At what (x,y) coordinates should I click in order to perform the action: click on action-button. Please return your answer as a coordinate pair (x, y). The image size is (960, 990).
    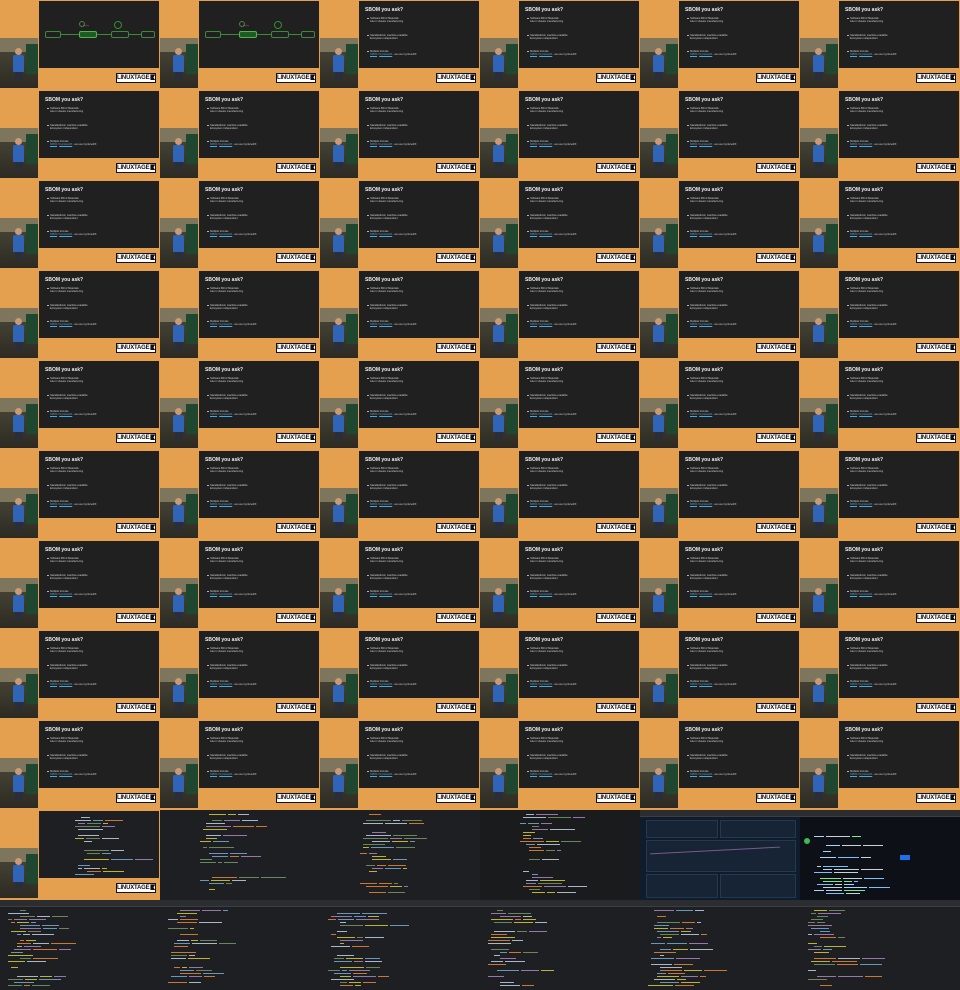
    Looking at the image, I should click on (905, 857).